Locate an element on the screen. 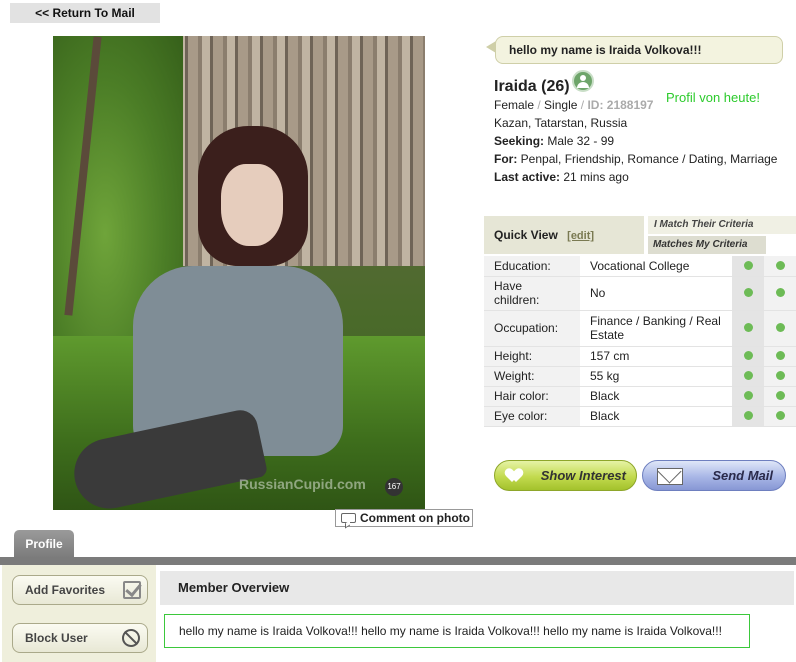 Image resolution: width=796 pixels, height=662 pixels. row-value: 55 kg is located at coordinates (656, 376).